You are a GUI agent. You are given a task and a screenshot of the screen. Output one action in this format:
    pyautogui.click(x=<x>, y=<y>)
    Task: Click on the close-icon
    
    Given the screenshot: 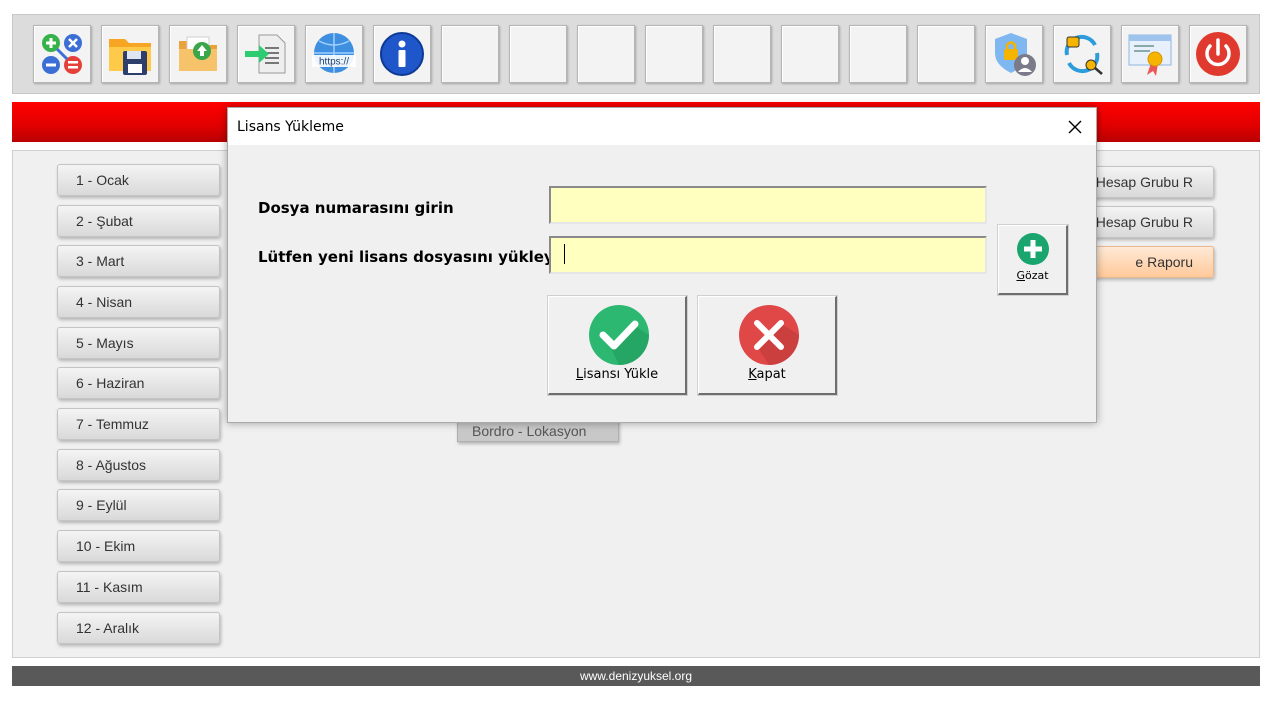 What is the action you would take?
    pyautogui.click(x=1075, y=127)
    